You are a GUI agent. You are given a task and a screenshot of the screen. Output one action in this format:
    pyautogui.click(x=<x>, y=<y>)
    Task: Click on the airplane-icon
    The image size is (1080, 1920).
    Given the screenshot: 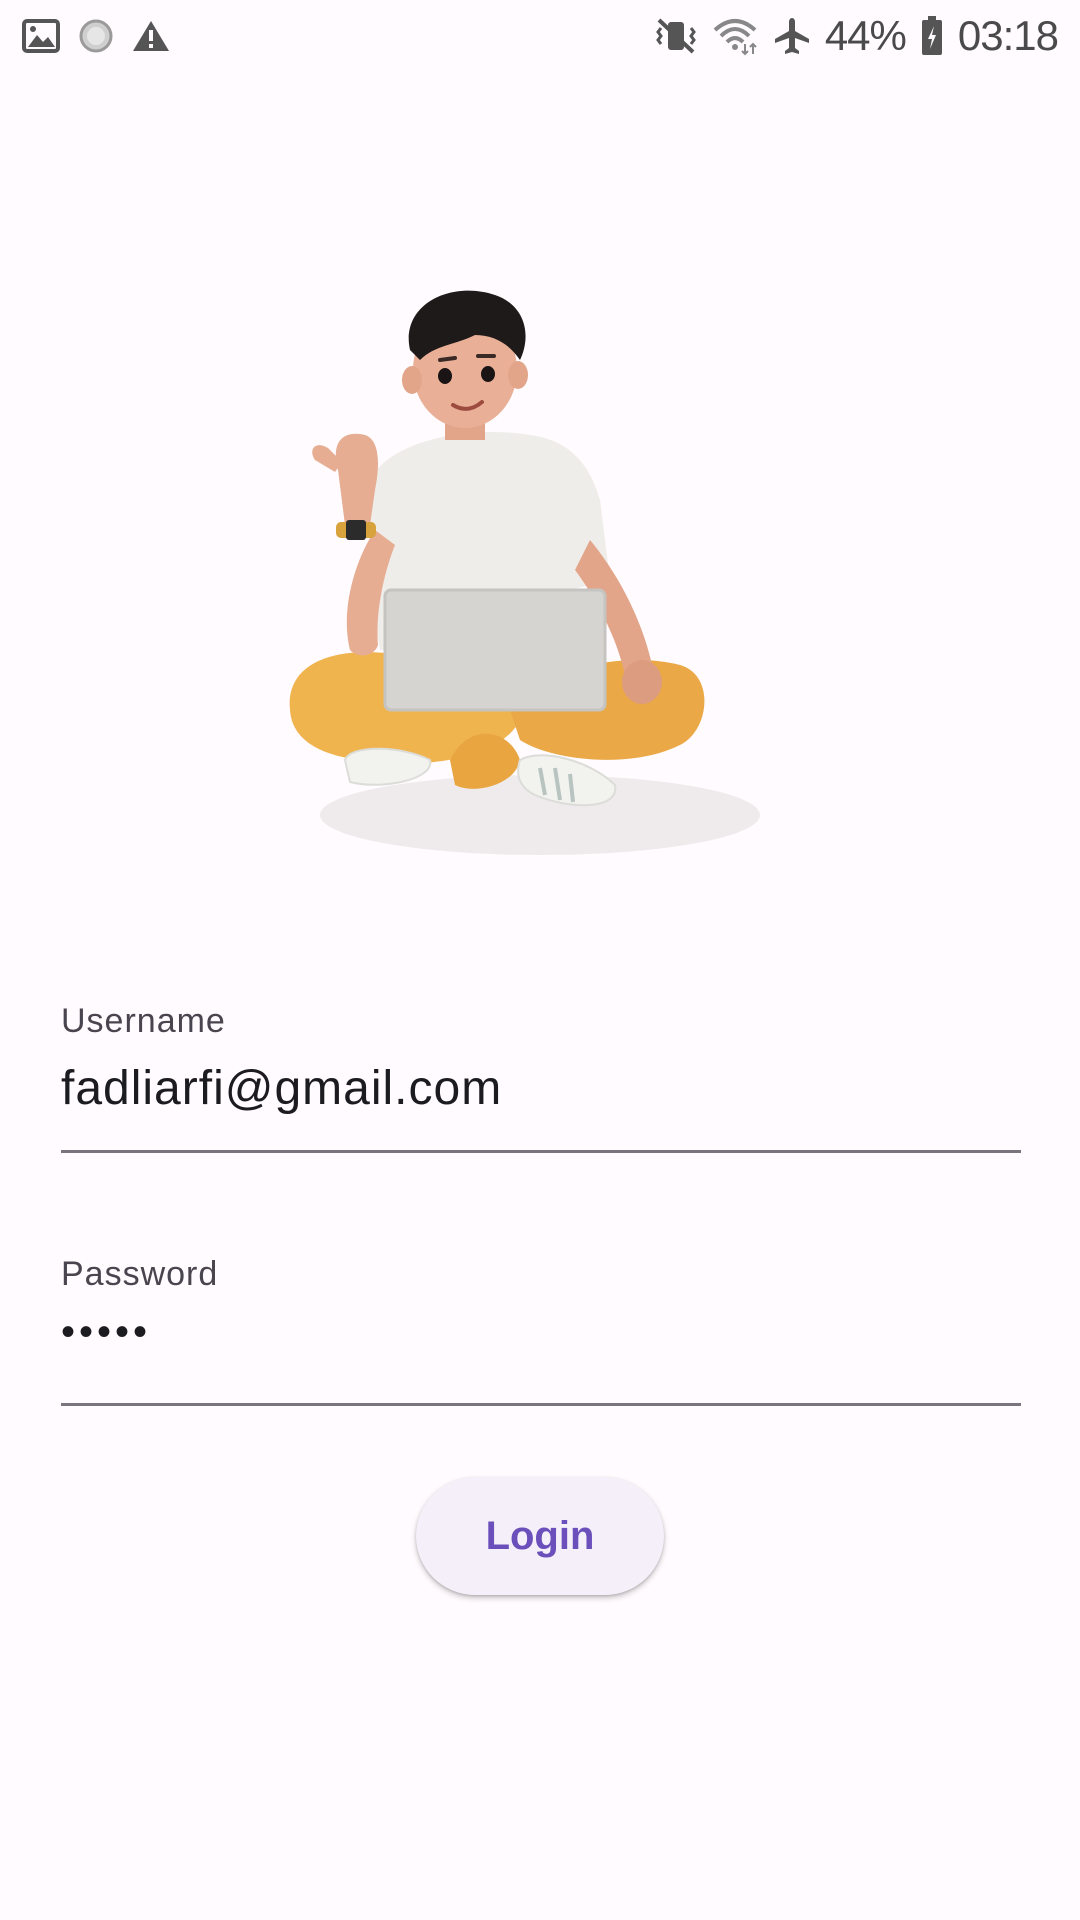 What is the action you would take?
    pyautogui.click(x=792, y=36)
    